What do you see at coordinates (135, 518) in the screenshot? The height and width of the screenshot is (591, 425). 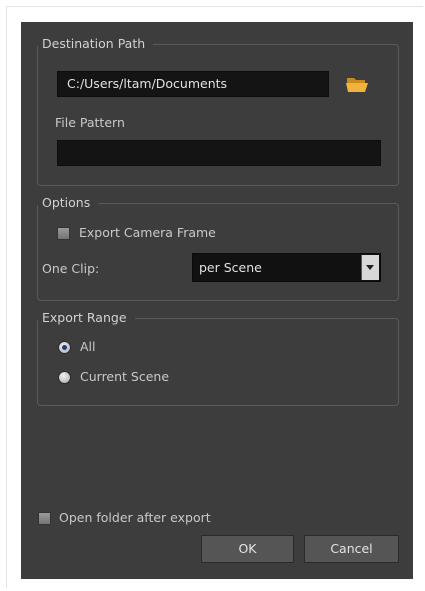 I see `open-folder-label: Open folder after export` at bounding box center [135, 518].